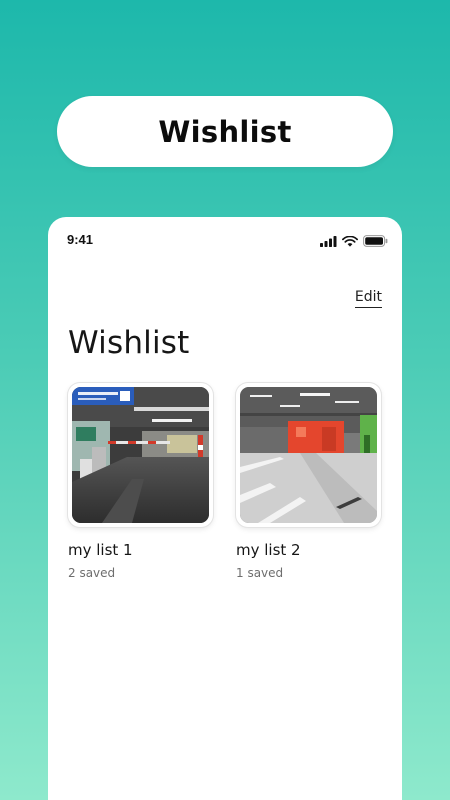 The image size is (450, 800). I want to click on wishlist-saved-count: 2 saved, so click(92, 573).